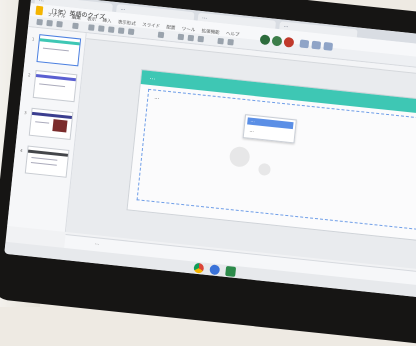 This screenshot has width=416, height=346. What do you see at coordinates (75, 26) in the screenshot?
I see `zoom-icon` at bounding box center [75, 26].